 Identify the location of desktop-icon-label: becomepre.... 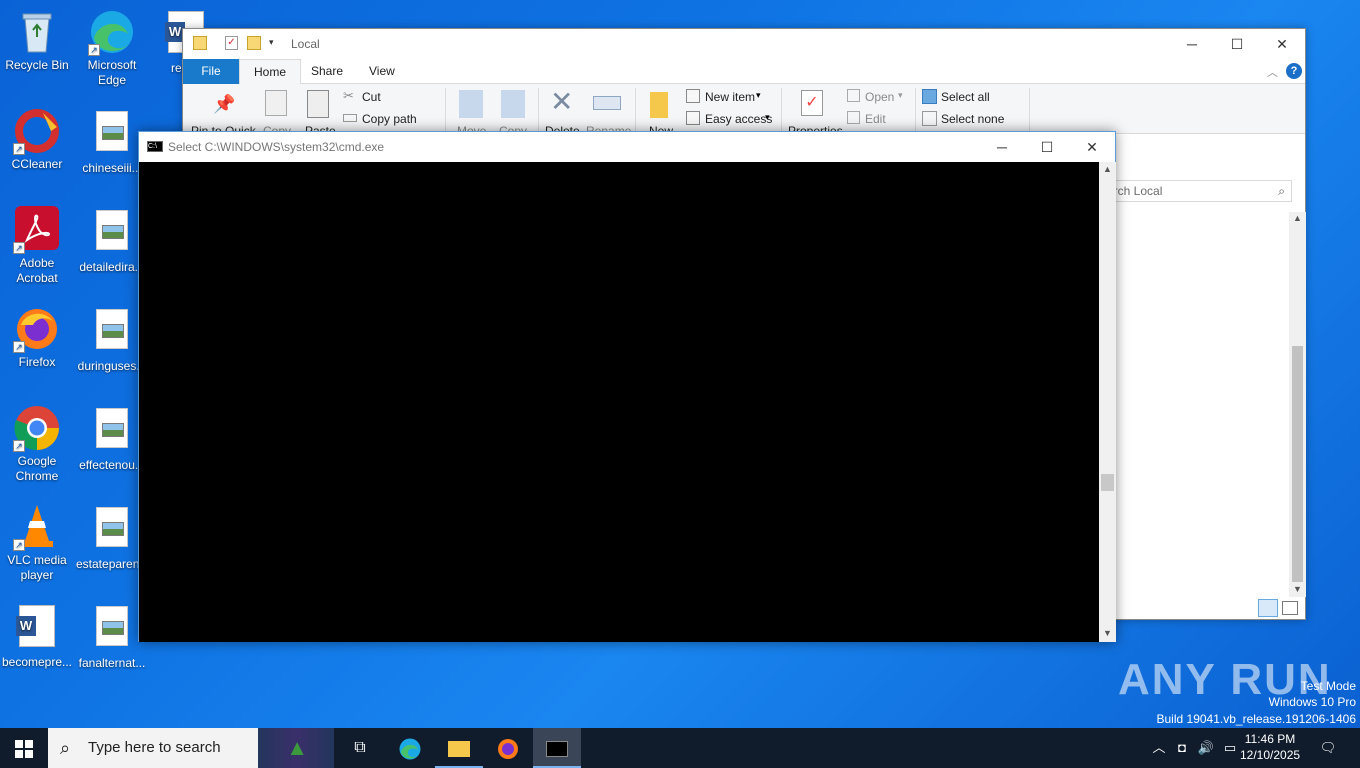
(37, 662).